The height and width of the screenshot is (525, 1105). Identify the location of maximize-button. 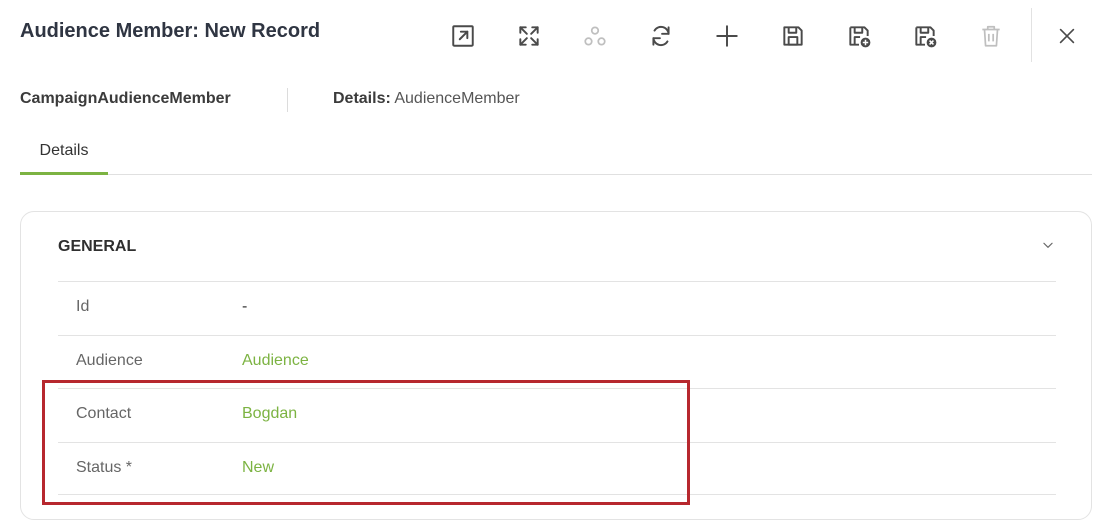
(529, 36).